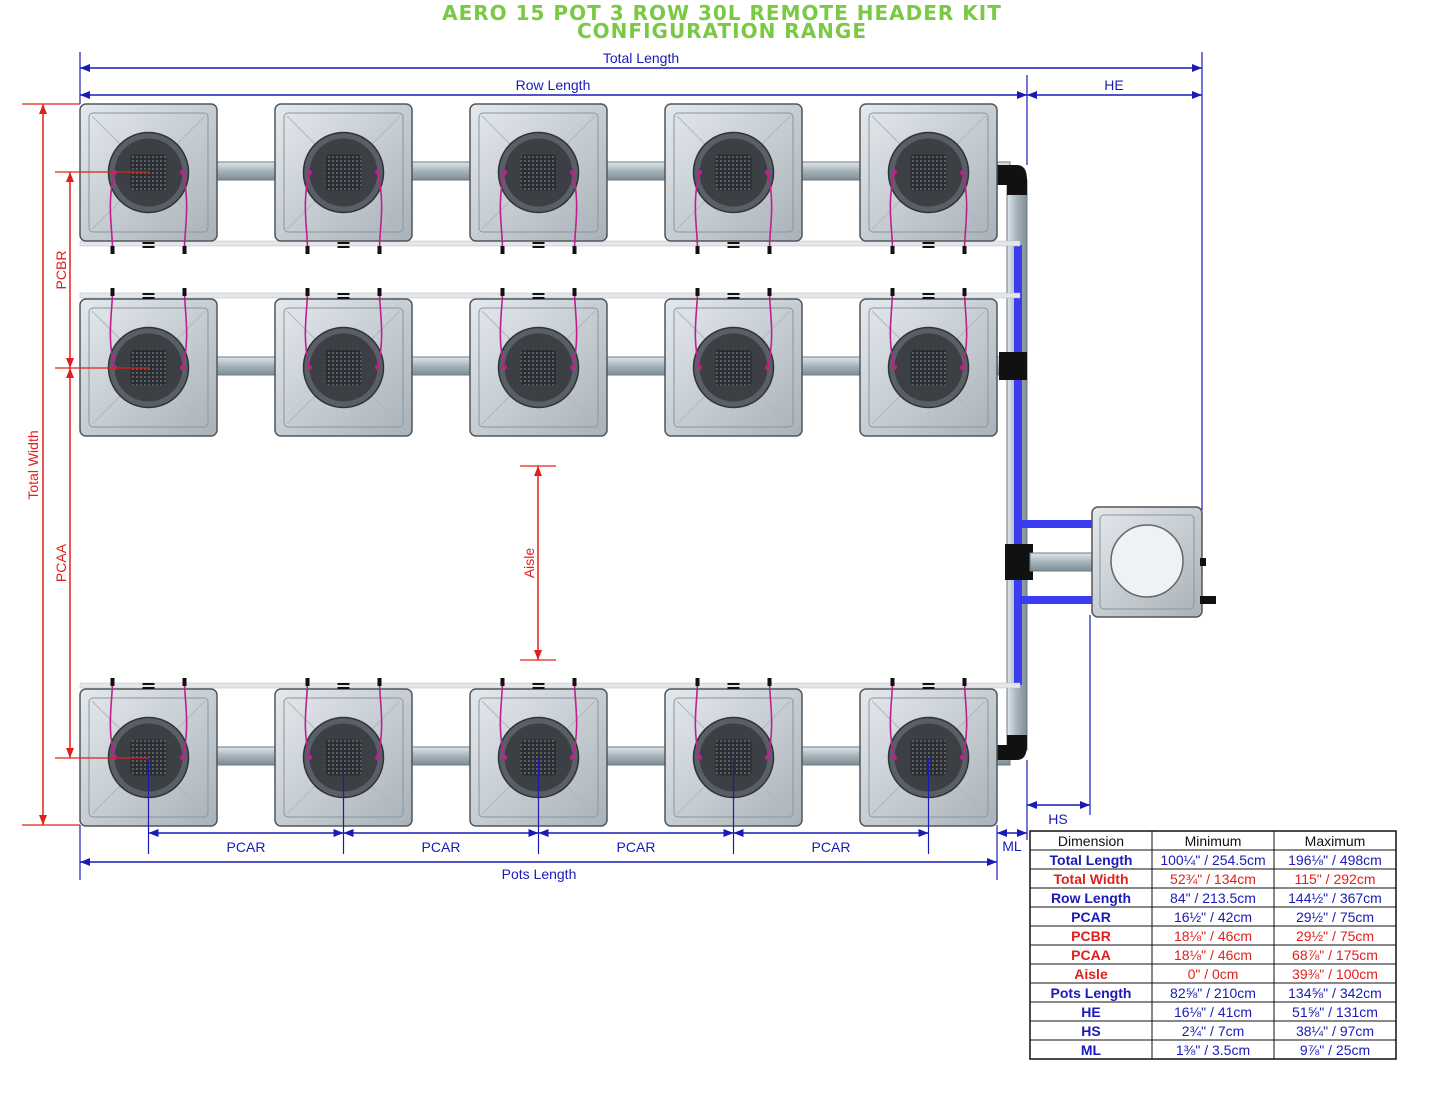 Image resolution: width=1445 pixels, height=1096 pixels. I want to click on remote-header-tank, so click(1119, 562).